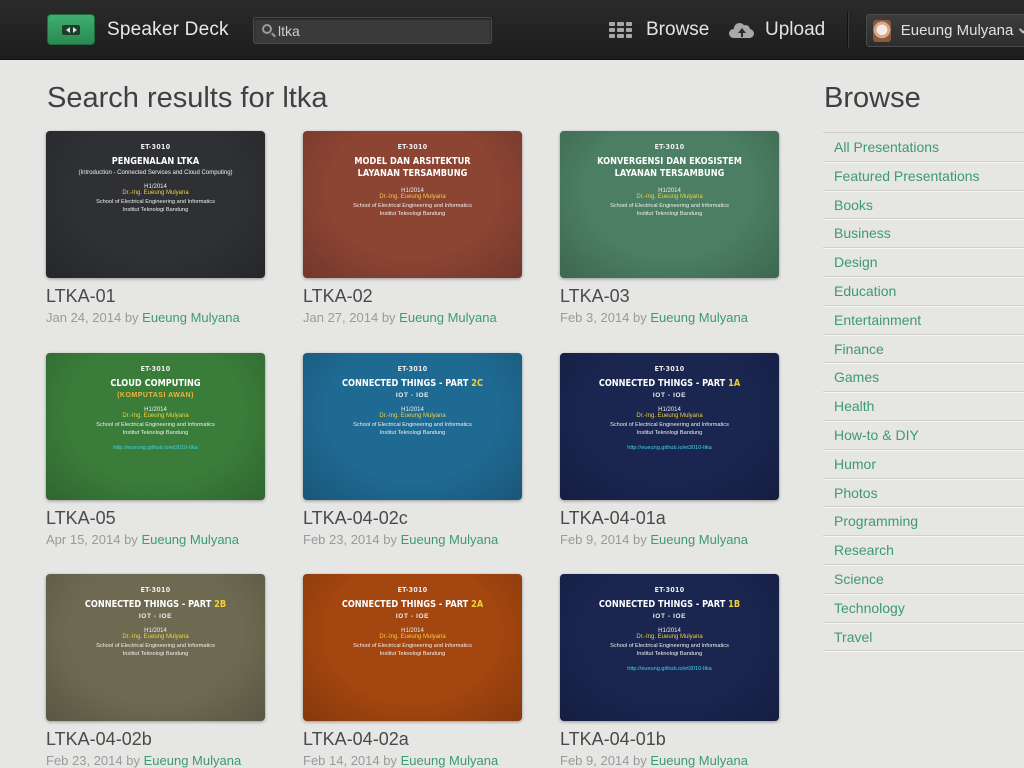 Image resolution: width=1024 pixels, height=768 pixels. I want to click on deck-title-link: LTKA-04-02c, so click(412, 518).